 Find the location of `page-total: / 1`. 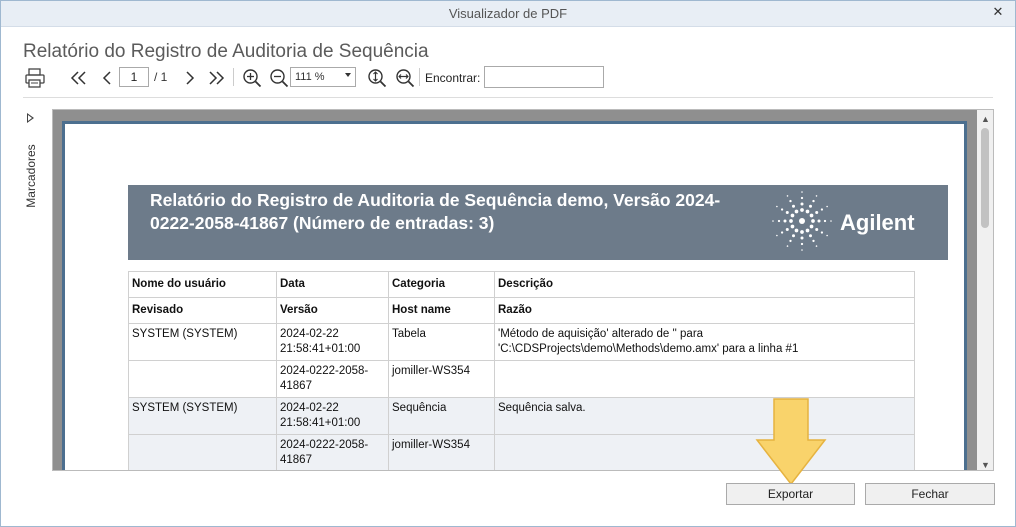

page-total: / 1 is located at coordinates (161, 77).